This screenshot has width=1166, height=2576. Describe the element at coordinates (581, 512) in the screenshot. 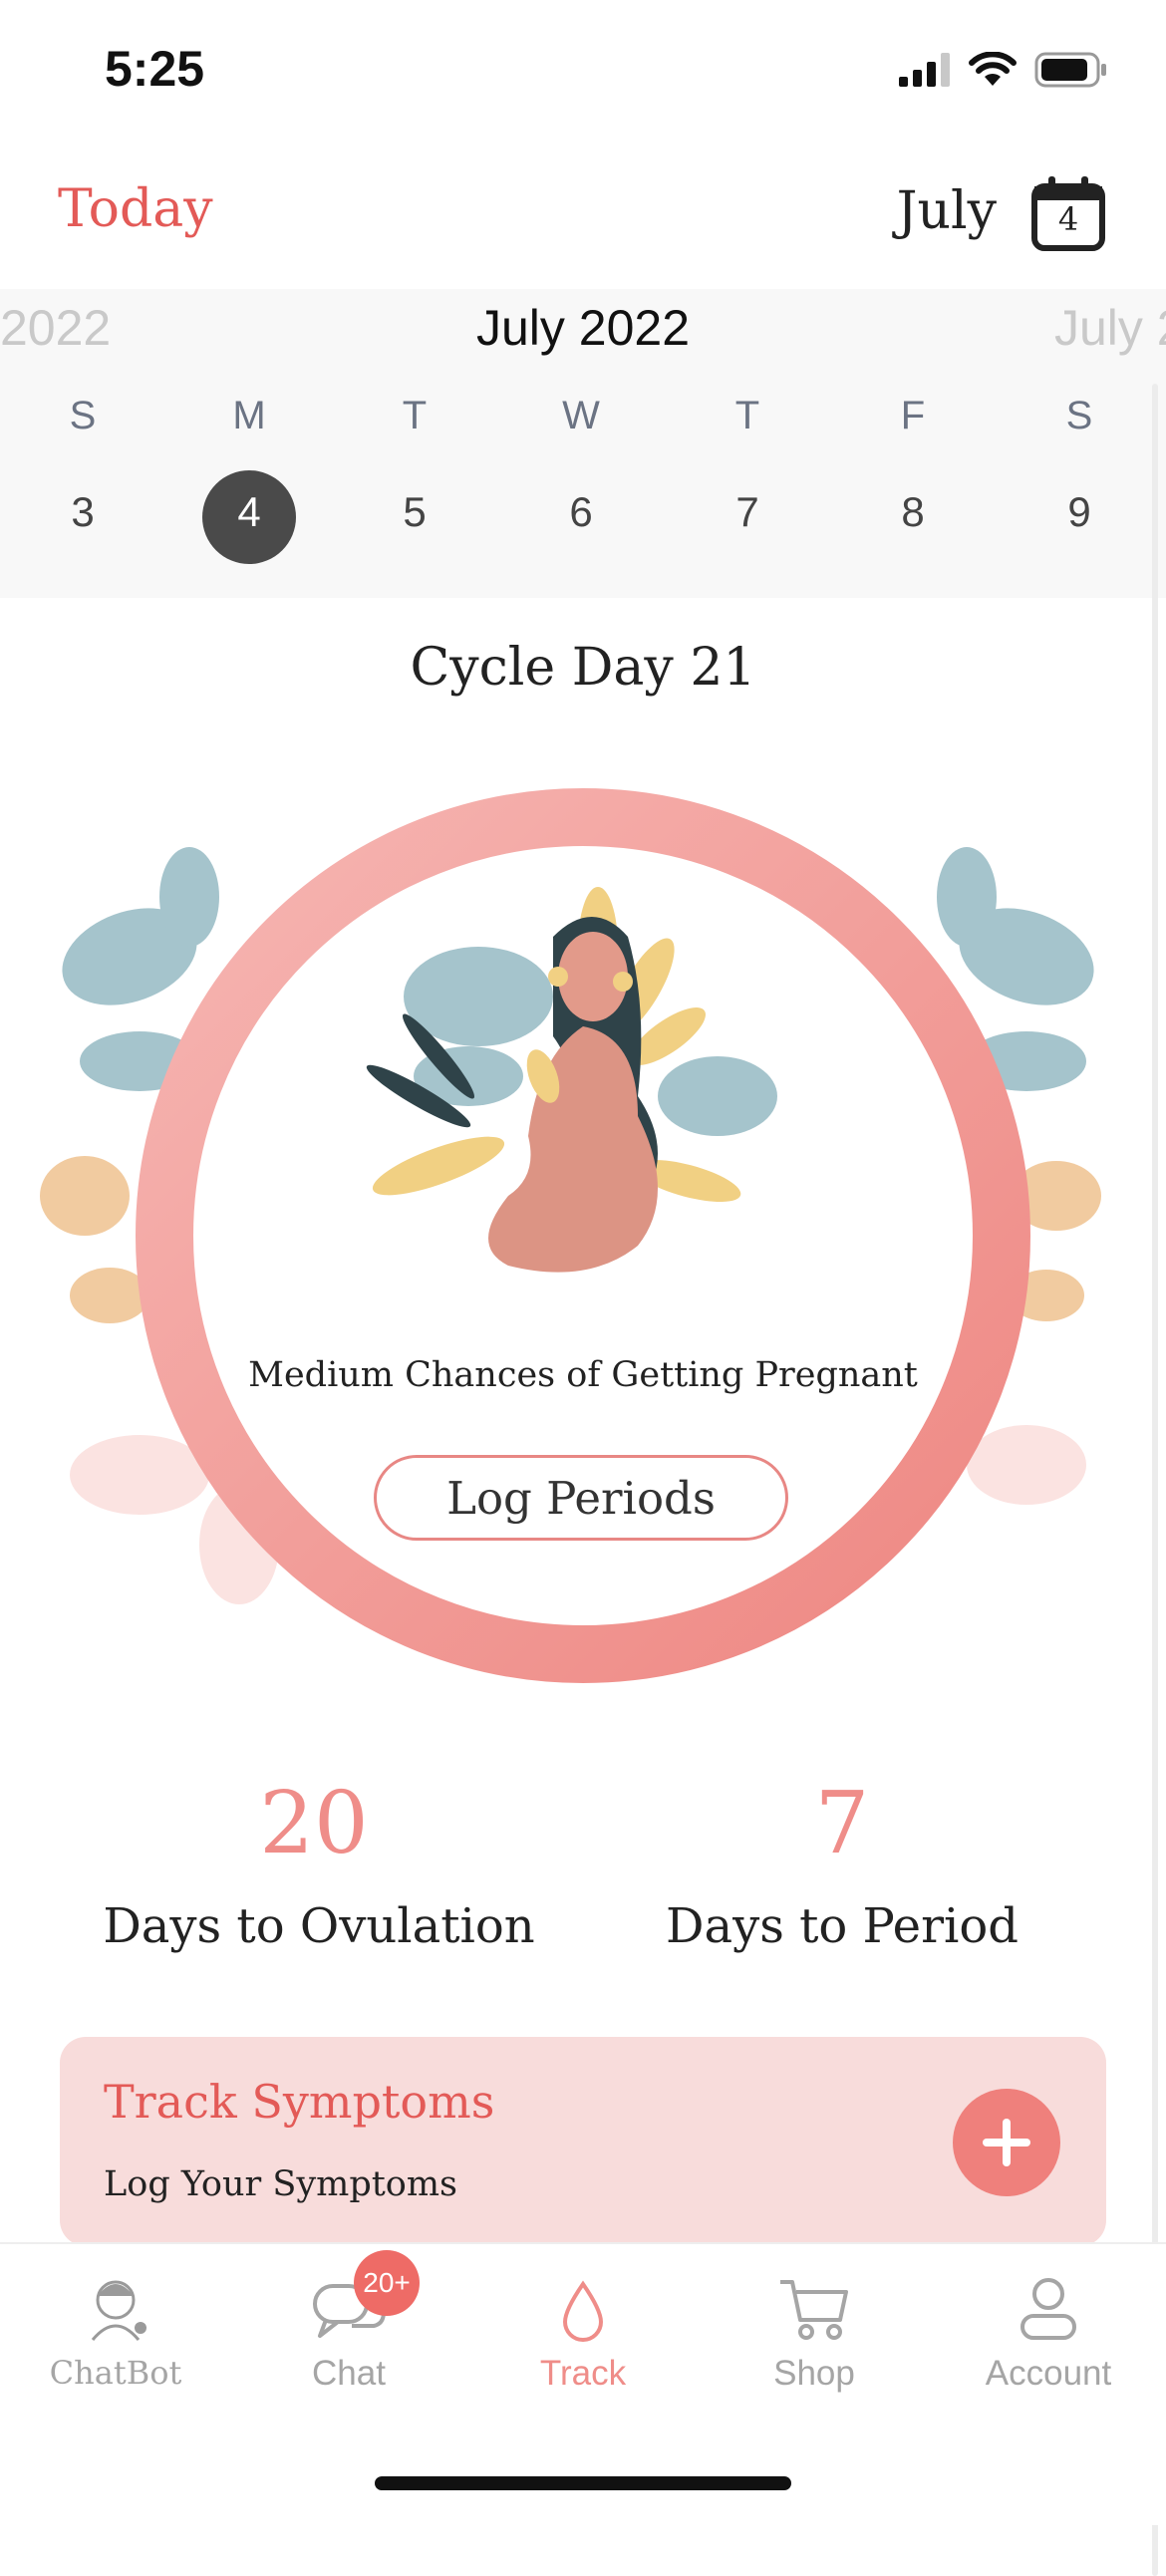

I see `date-cell: 6` at that location.